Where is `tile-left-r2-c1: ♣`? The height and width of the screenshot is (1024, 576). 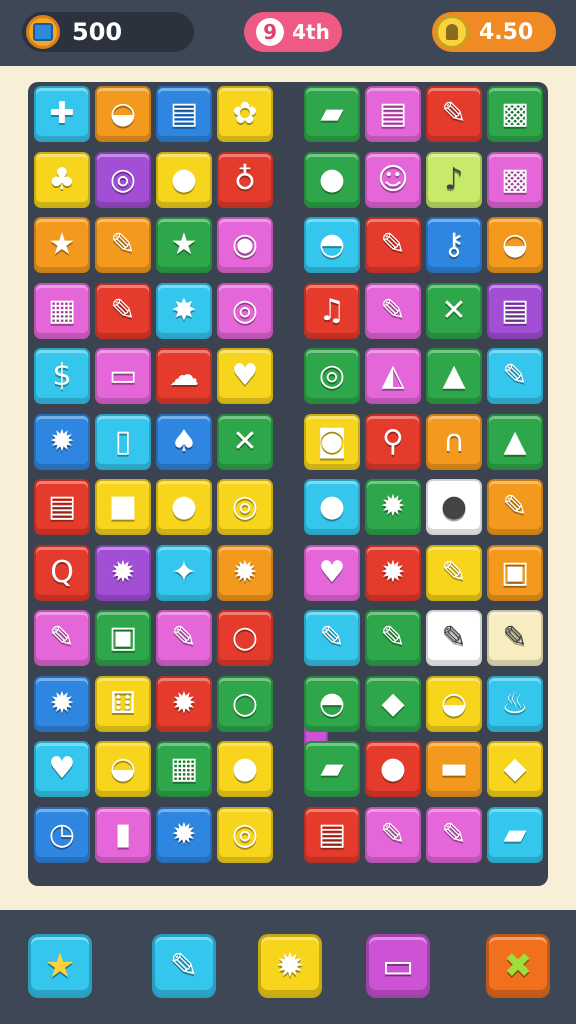
tile-left-r2-c1: ♣ is located at coordinates (62, 180).